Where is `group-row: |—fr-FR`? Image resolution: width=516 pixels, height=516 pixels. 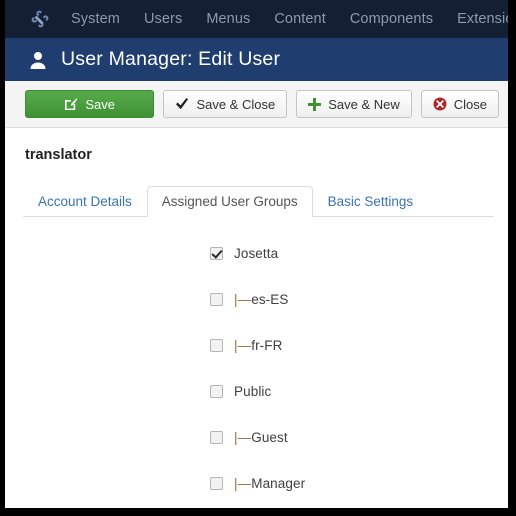 group-row: |—fr-FR is located at coordinates (256, 345).